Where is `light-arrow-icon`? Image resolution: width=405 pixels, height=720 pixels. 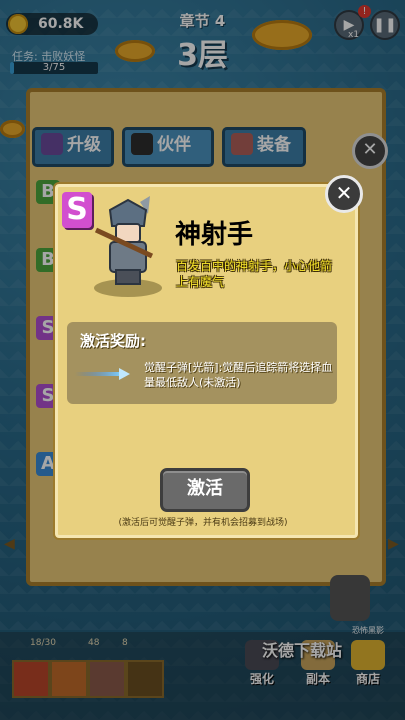
light-arrow-icon is located at coordinates (102, 374).